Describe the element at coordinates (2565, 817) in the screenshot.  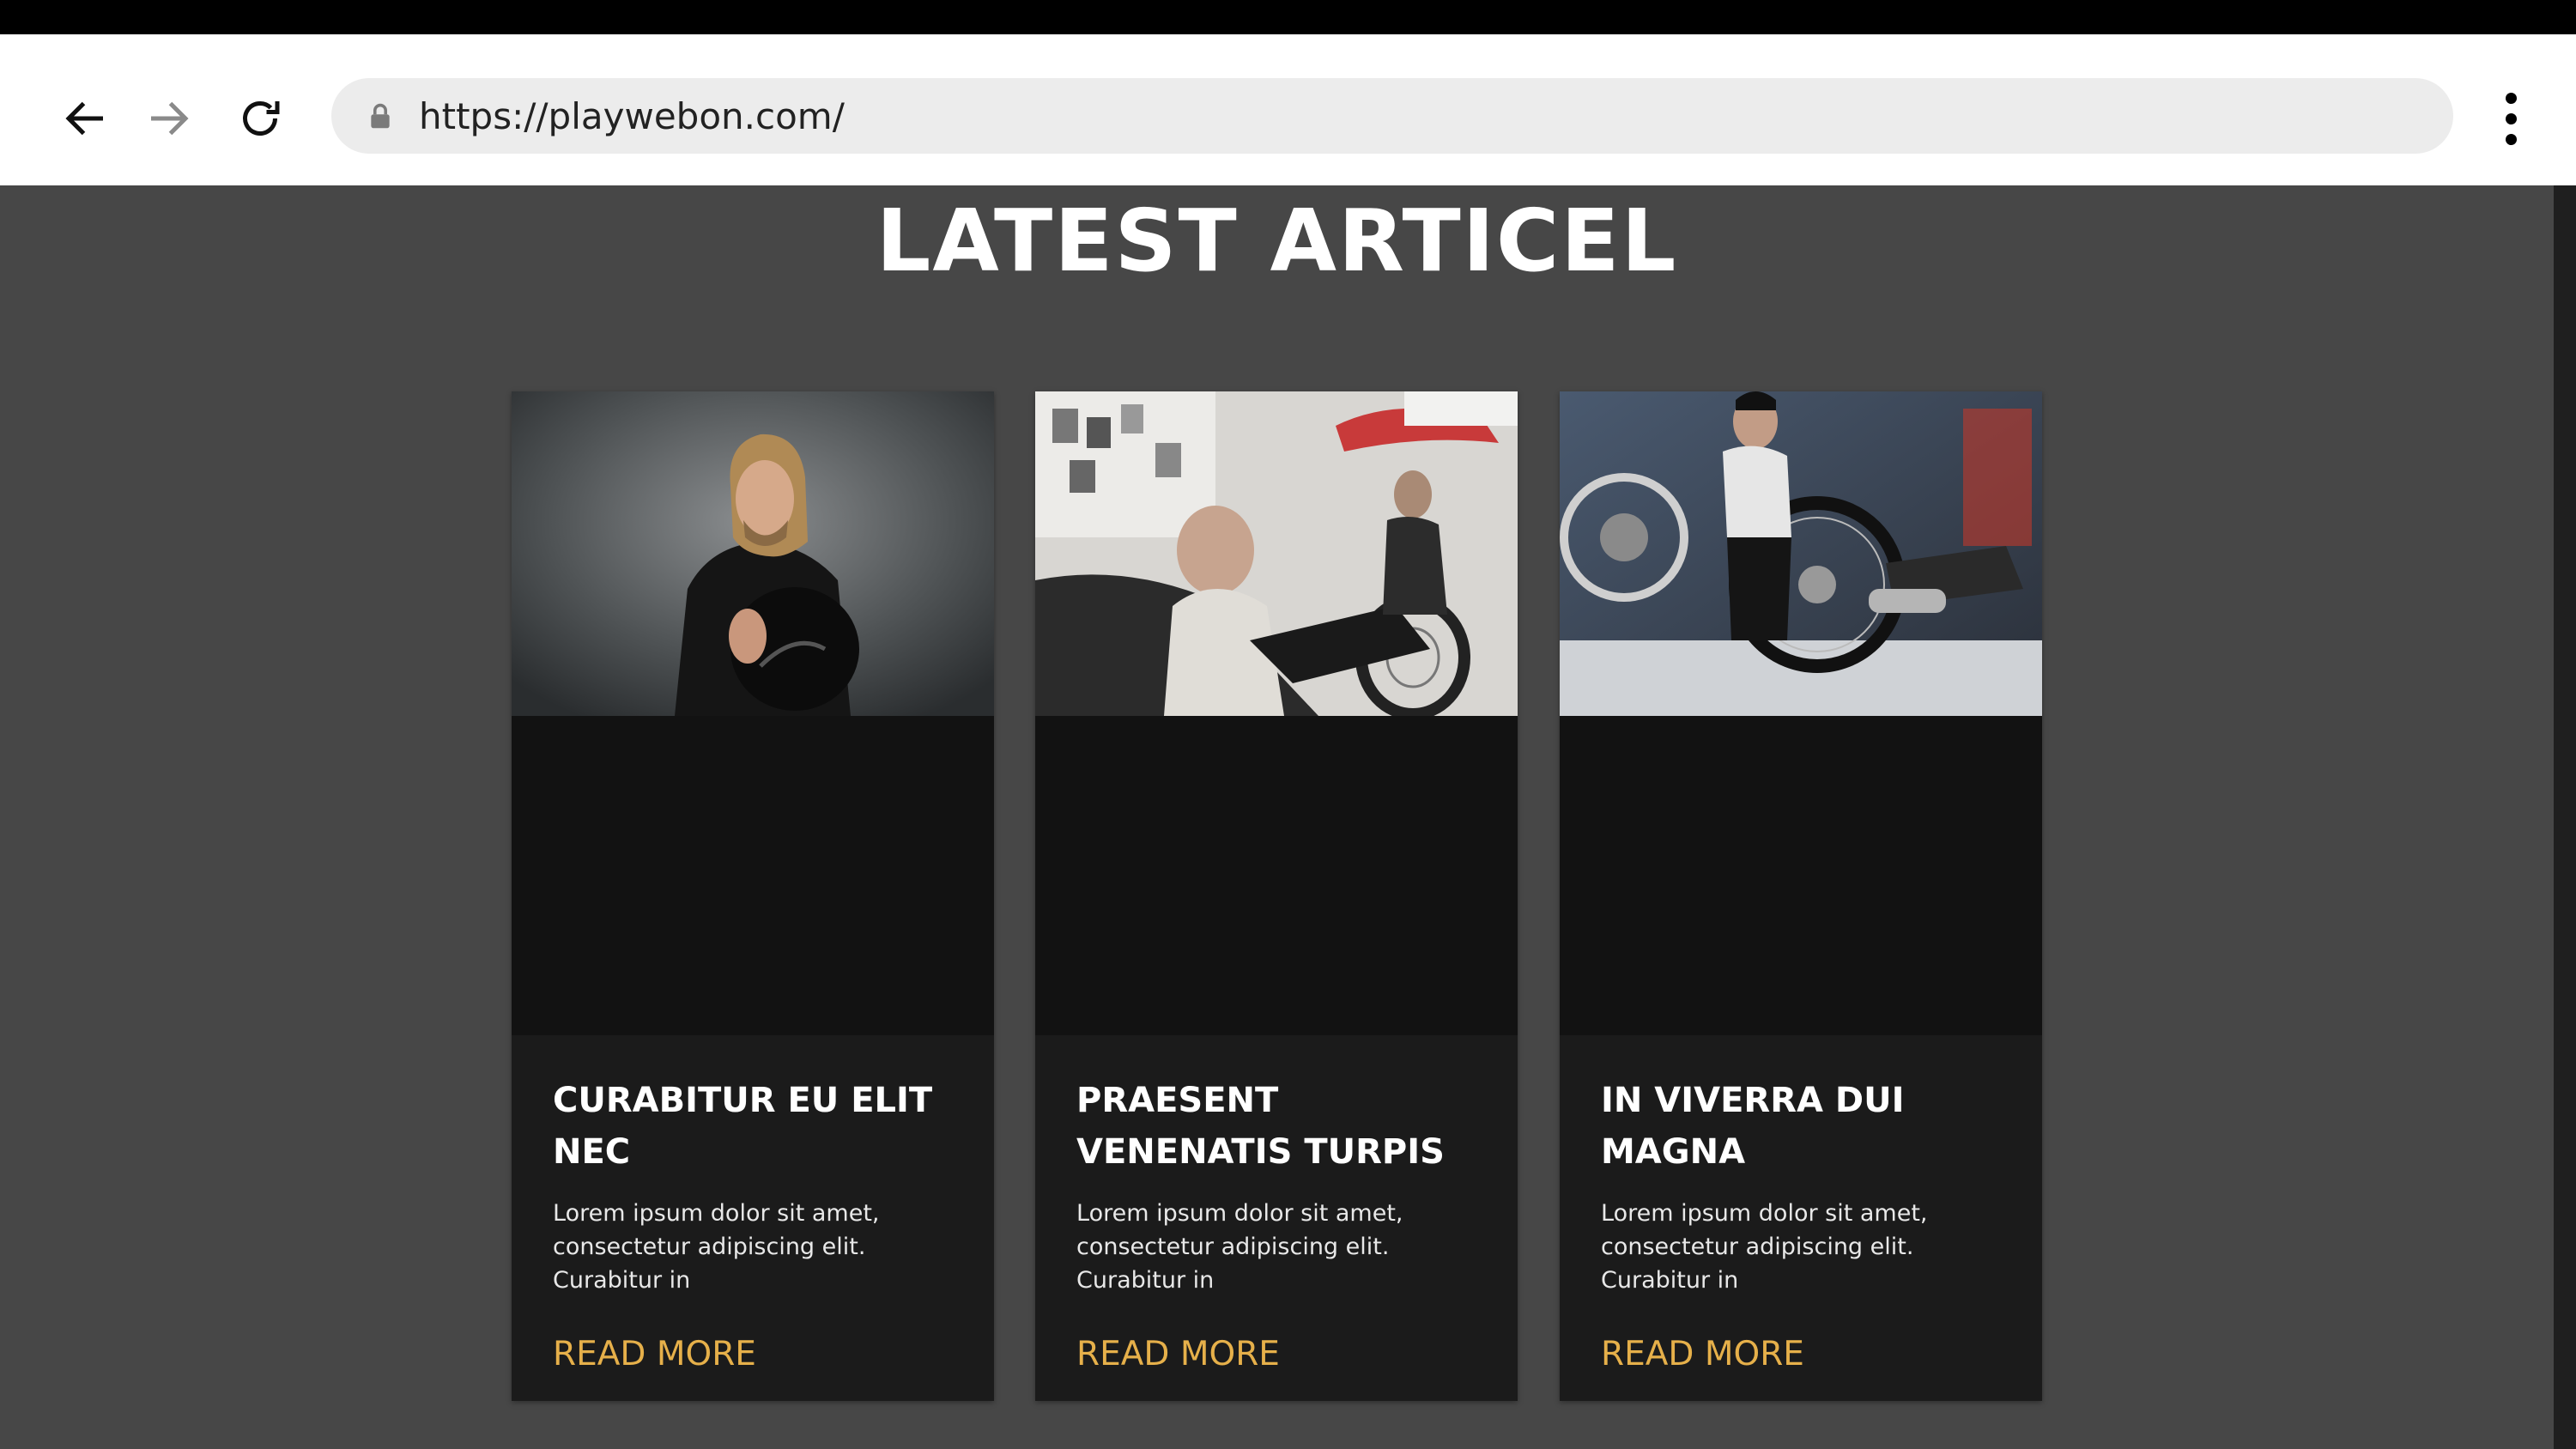
I see `scrollbar` at that location.